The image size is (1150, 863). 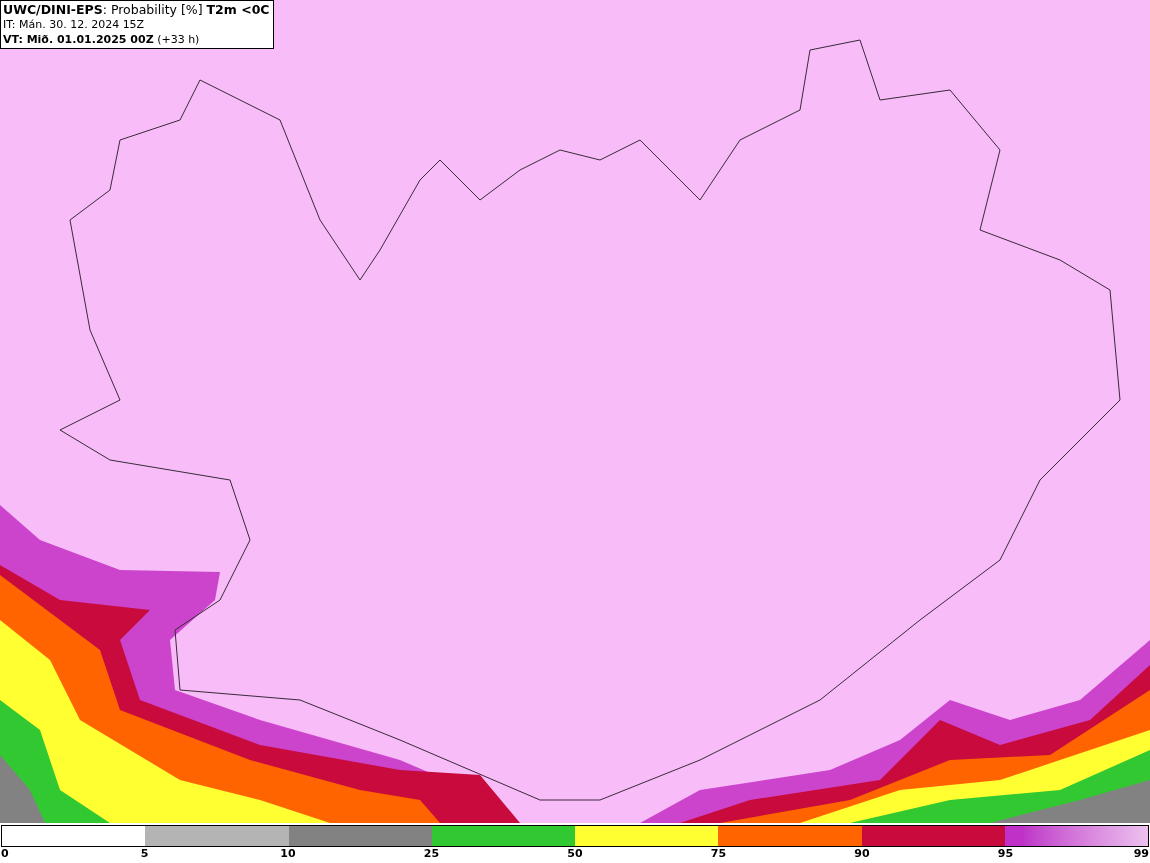 I want to click on scale-label: 10, so click(x=288, y=854).